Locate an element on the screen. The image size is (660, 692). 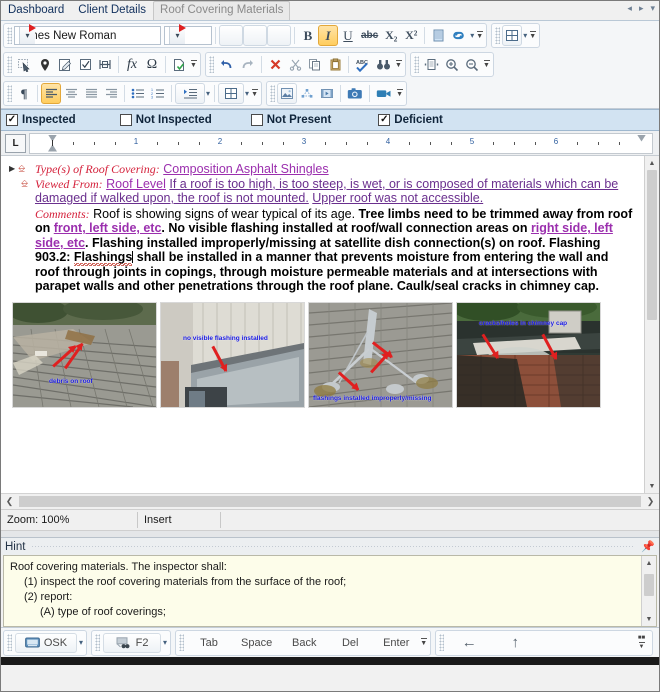
photo-no-visible-flashing: no visible flashing installed is located at coordinates (232, 354).